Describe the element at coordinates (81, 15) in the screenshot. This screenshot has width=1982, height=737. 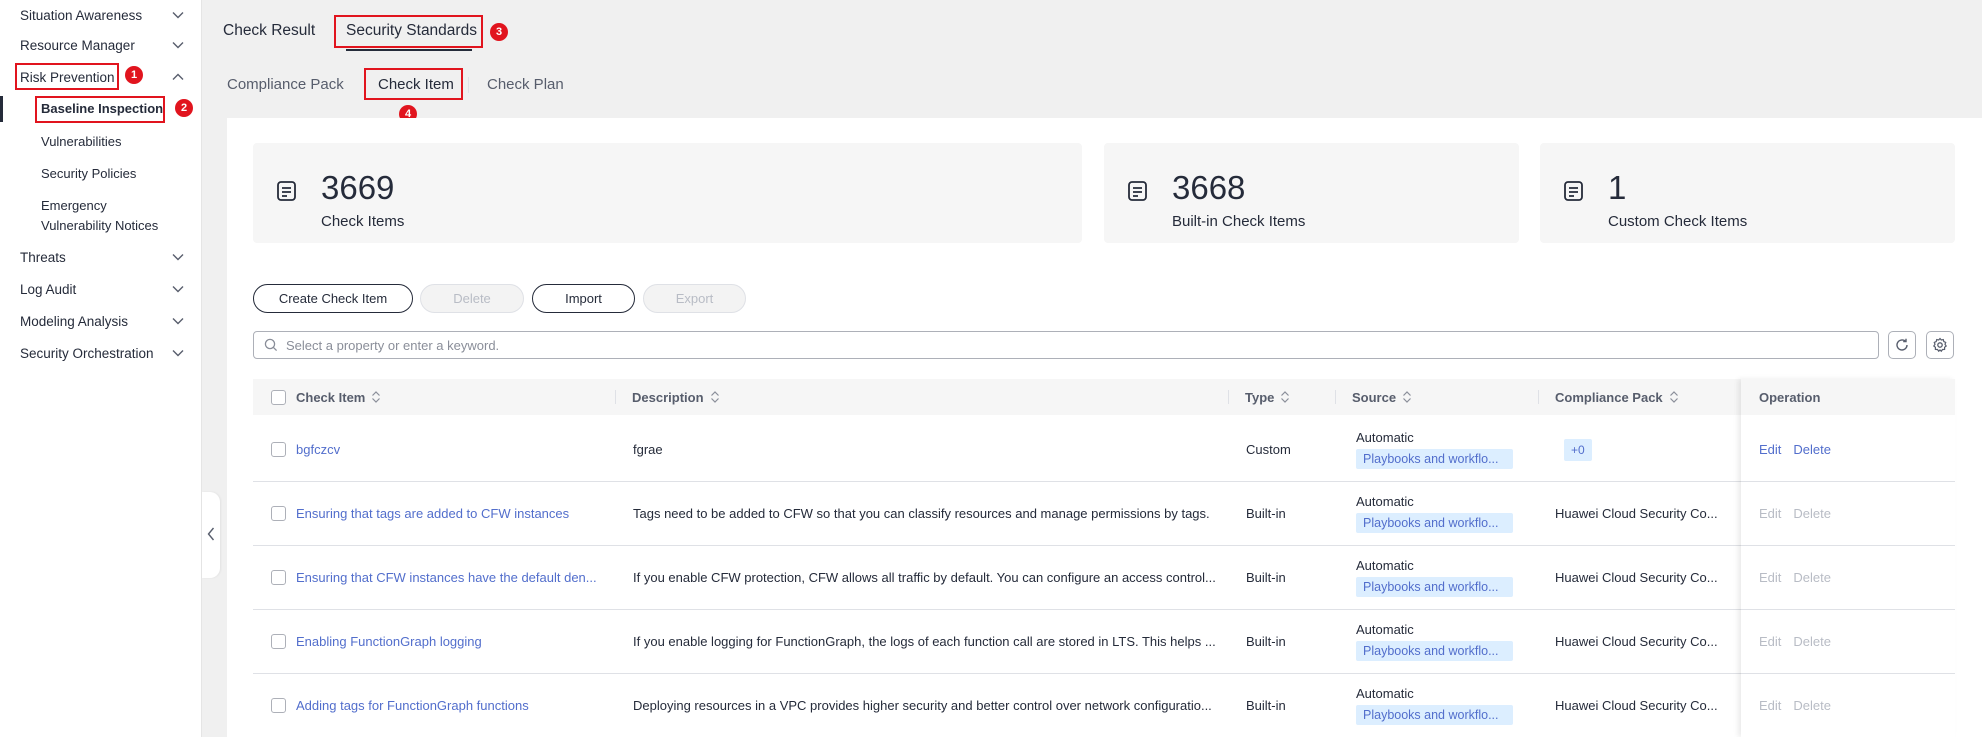
I see `nav-label: Situation Awareness` at that location.